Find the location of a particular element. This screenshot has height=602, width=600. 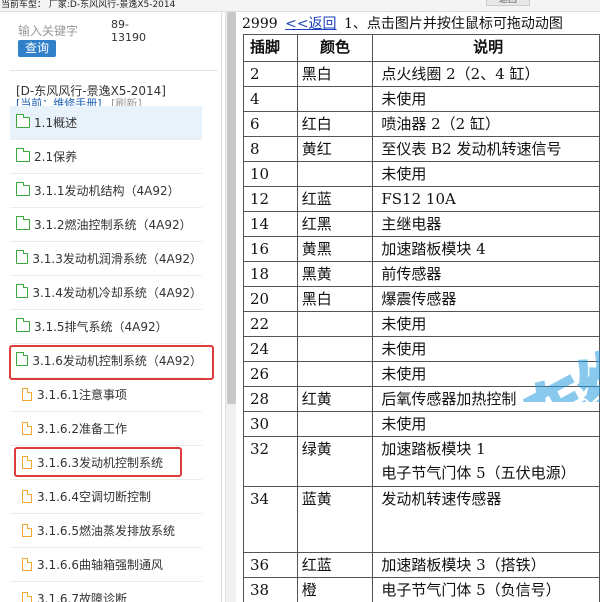

cell-color: 红蓝 is located at coordinates (335, 199).